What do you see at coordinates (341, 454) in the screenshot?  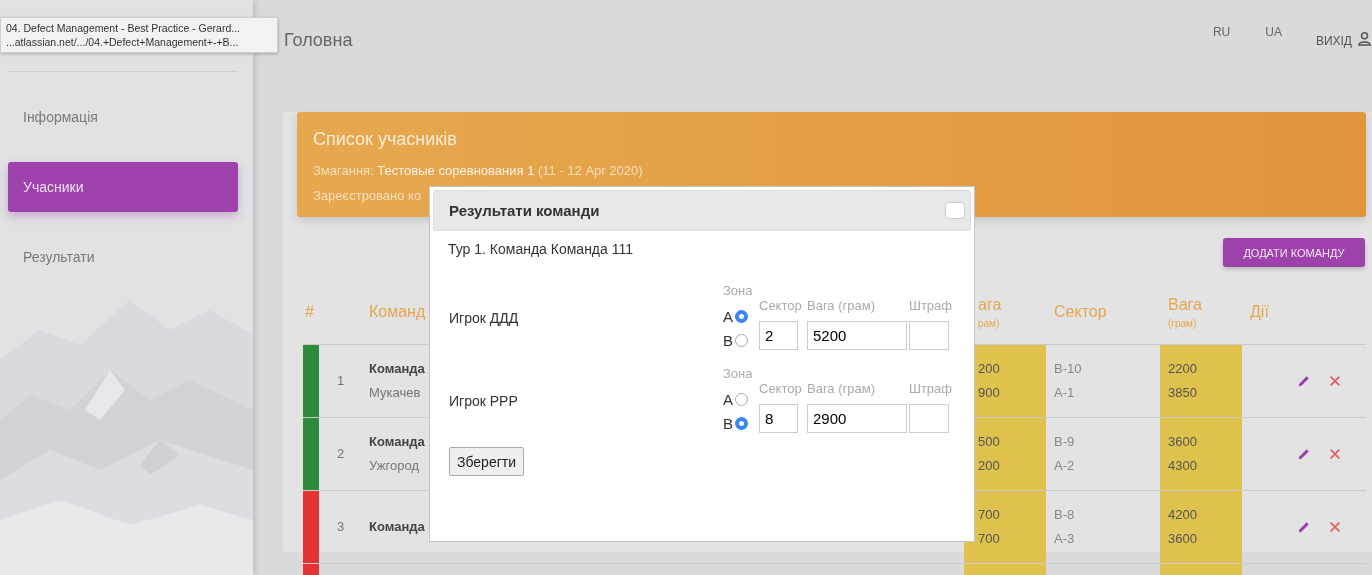 I see `row-number: 2` at bounding box center [341, 454].